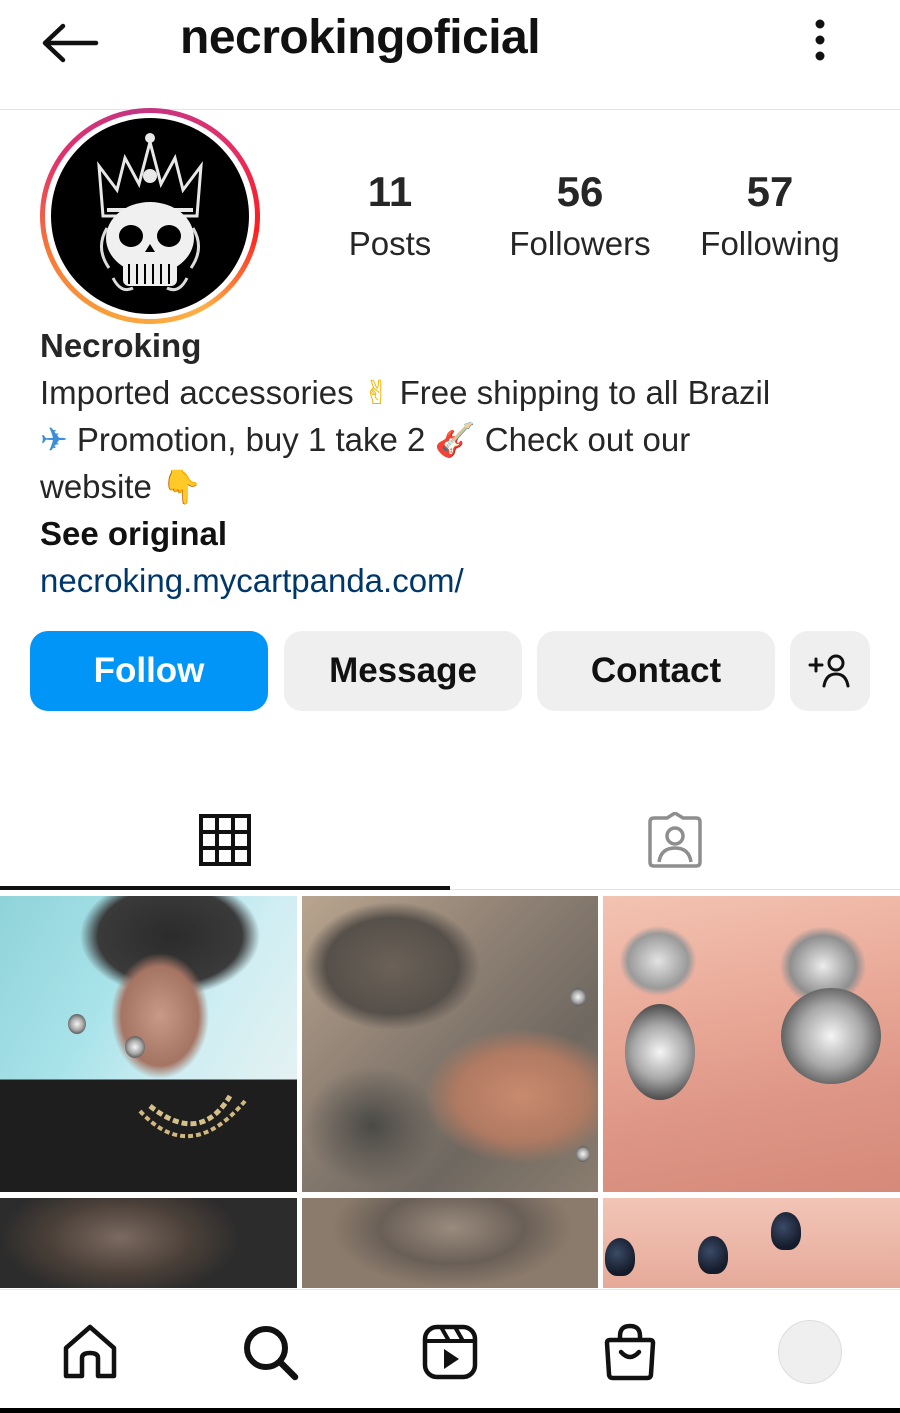  What do you see at coordinates (580, 392) in the screenshot?
I see `bio-text: Free shipping to all Brazil` at bounding box center [580, 392].